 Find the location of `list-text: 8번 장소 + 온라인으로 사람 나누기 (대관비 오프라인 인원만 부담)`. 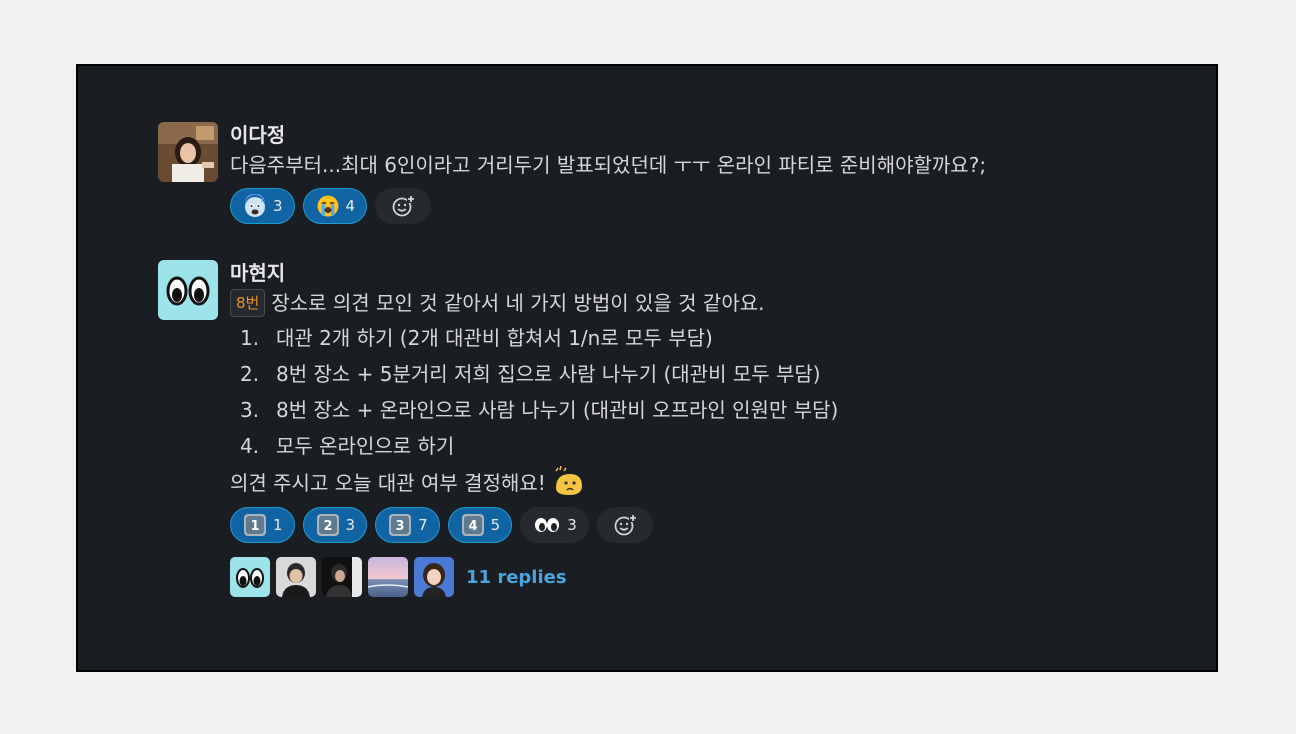

list-text: 8번 장소 + 온라인으로 사람 나누기 (대관비 오프라인 인원만 부담) is located at coordinates (557, 410).